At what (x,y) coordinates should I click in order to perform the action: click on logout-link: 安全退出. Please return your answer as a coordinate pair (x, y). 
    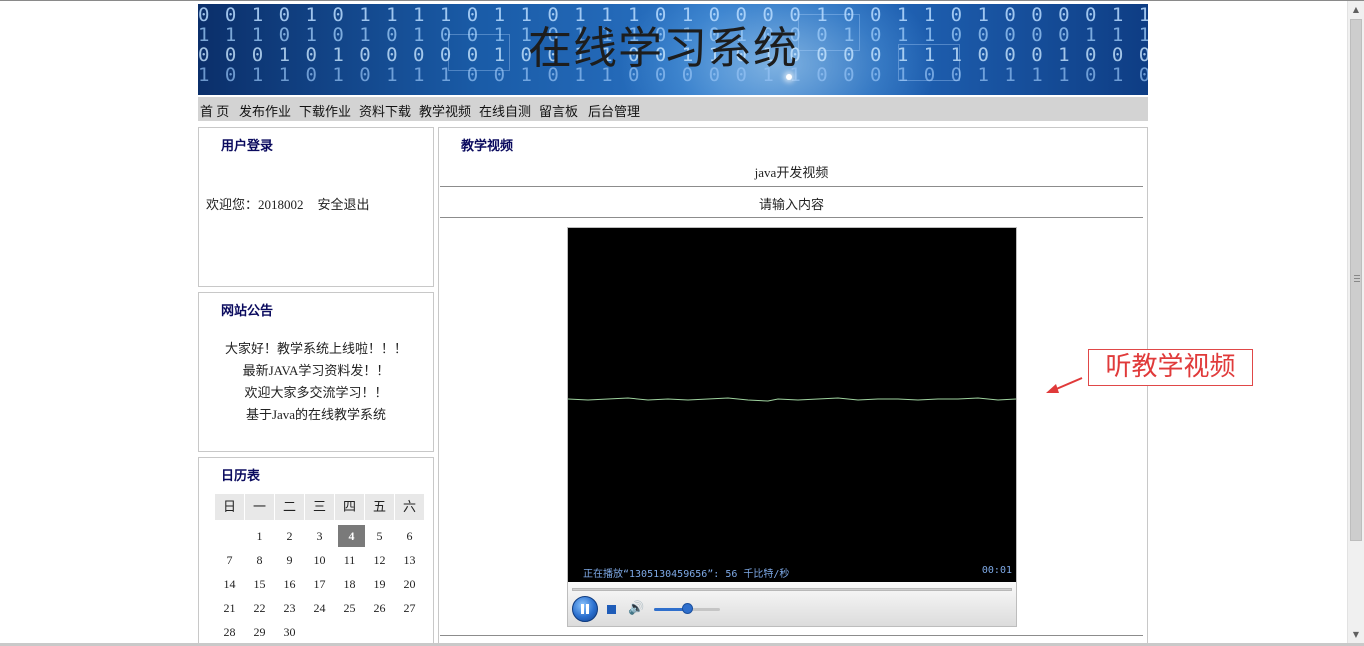
    Looking at the image, I should click on (344, 204).